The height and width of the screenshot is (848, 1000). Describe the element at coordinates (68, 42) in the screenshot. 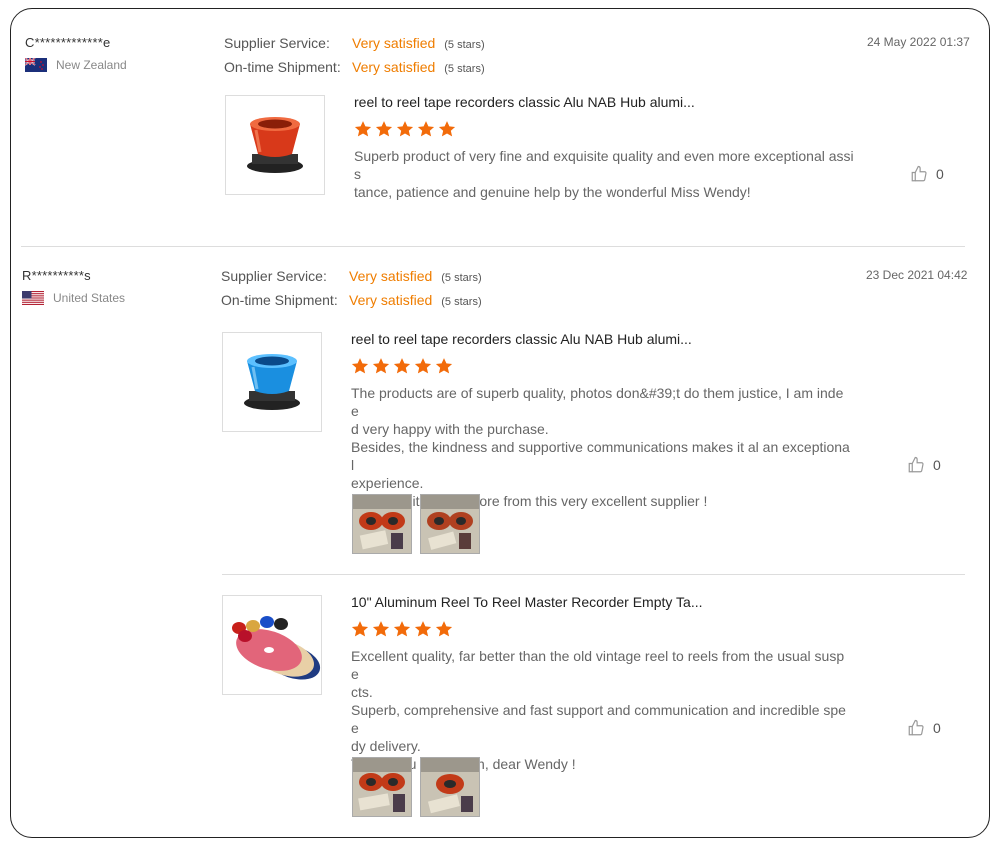

I see `buyer-name: C*************e` at that location.